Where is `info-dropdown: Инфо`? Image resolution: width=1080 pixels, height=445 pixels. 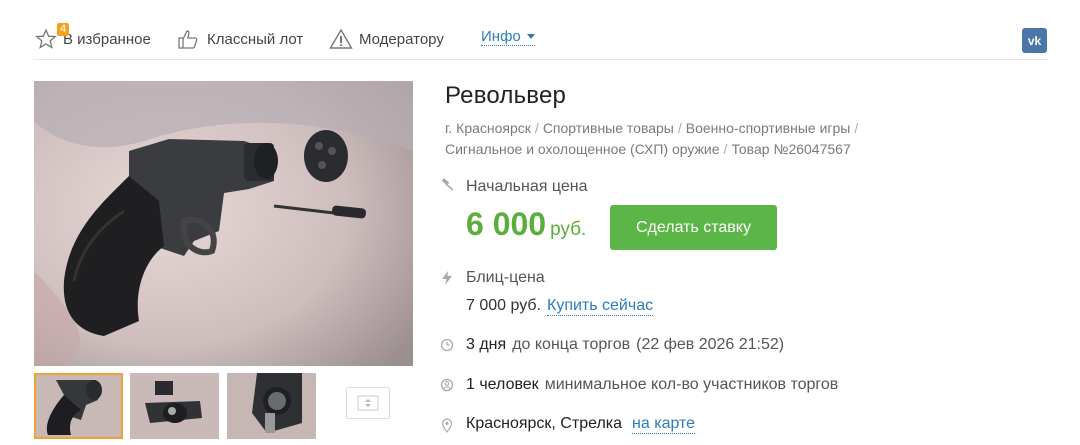
info-dropdown: Инфо is located at coordinates (508, 37).